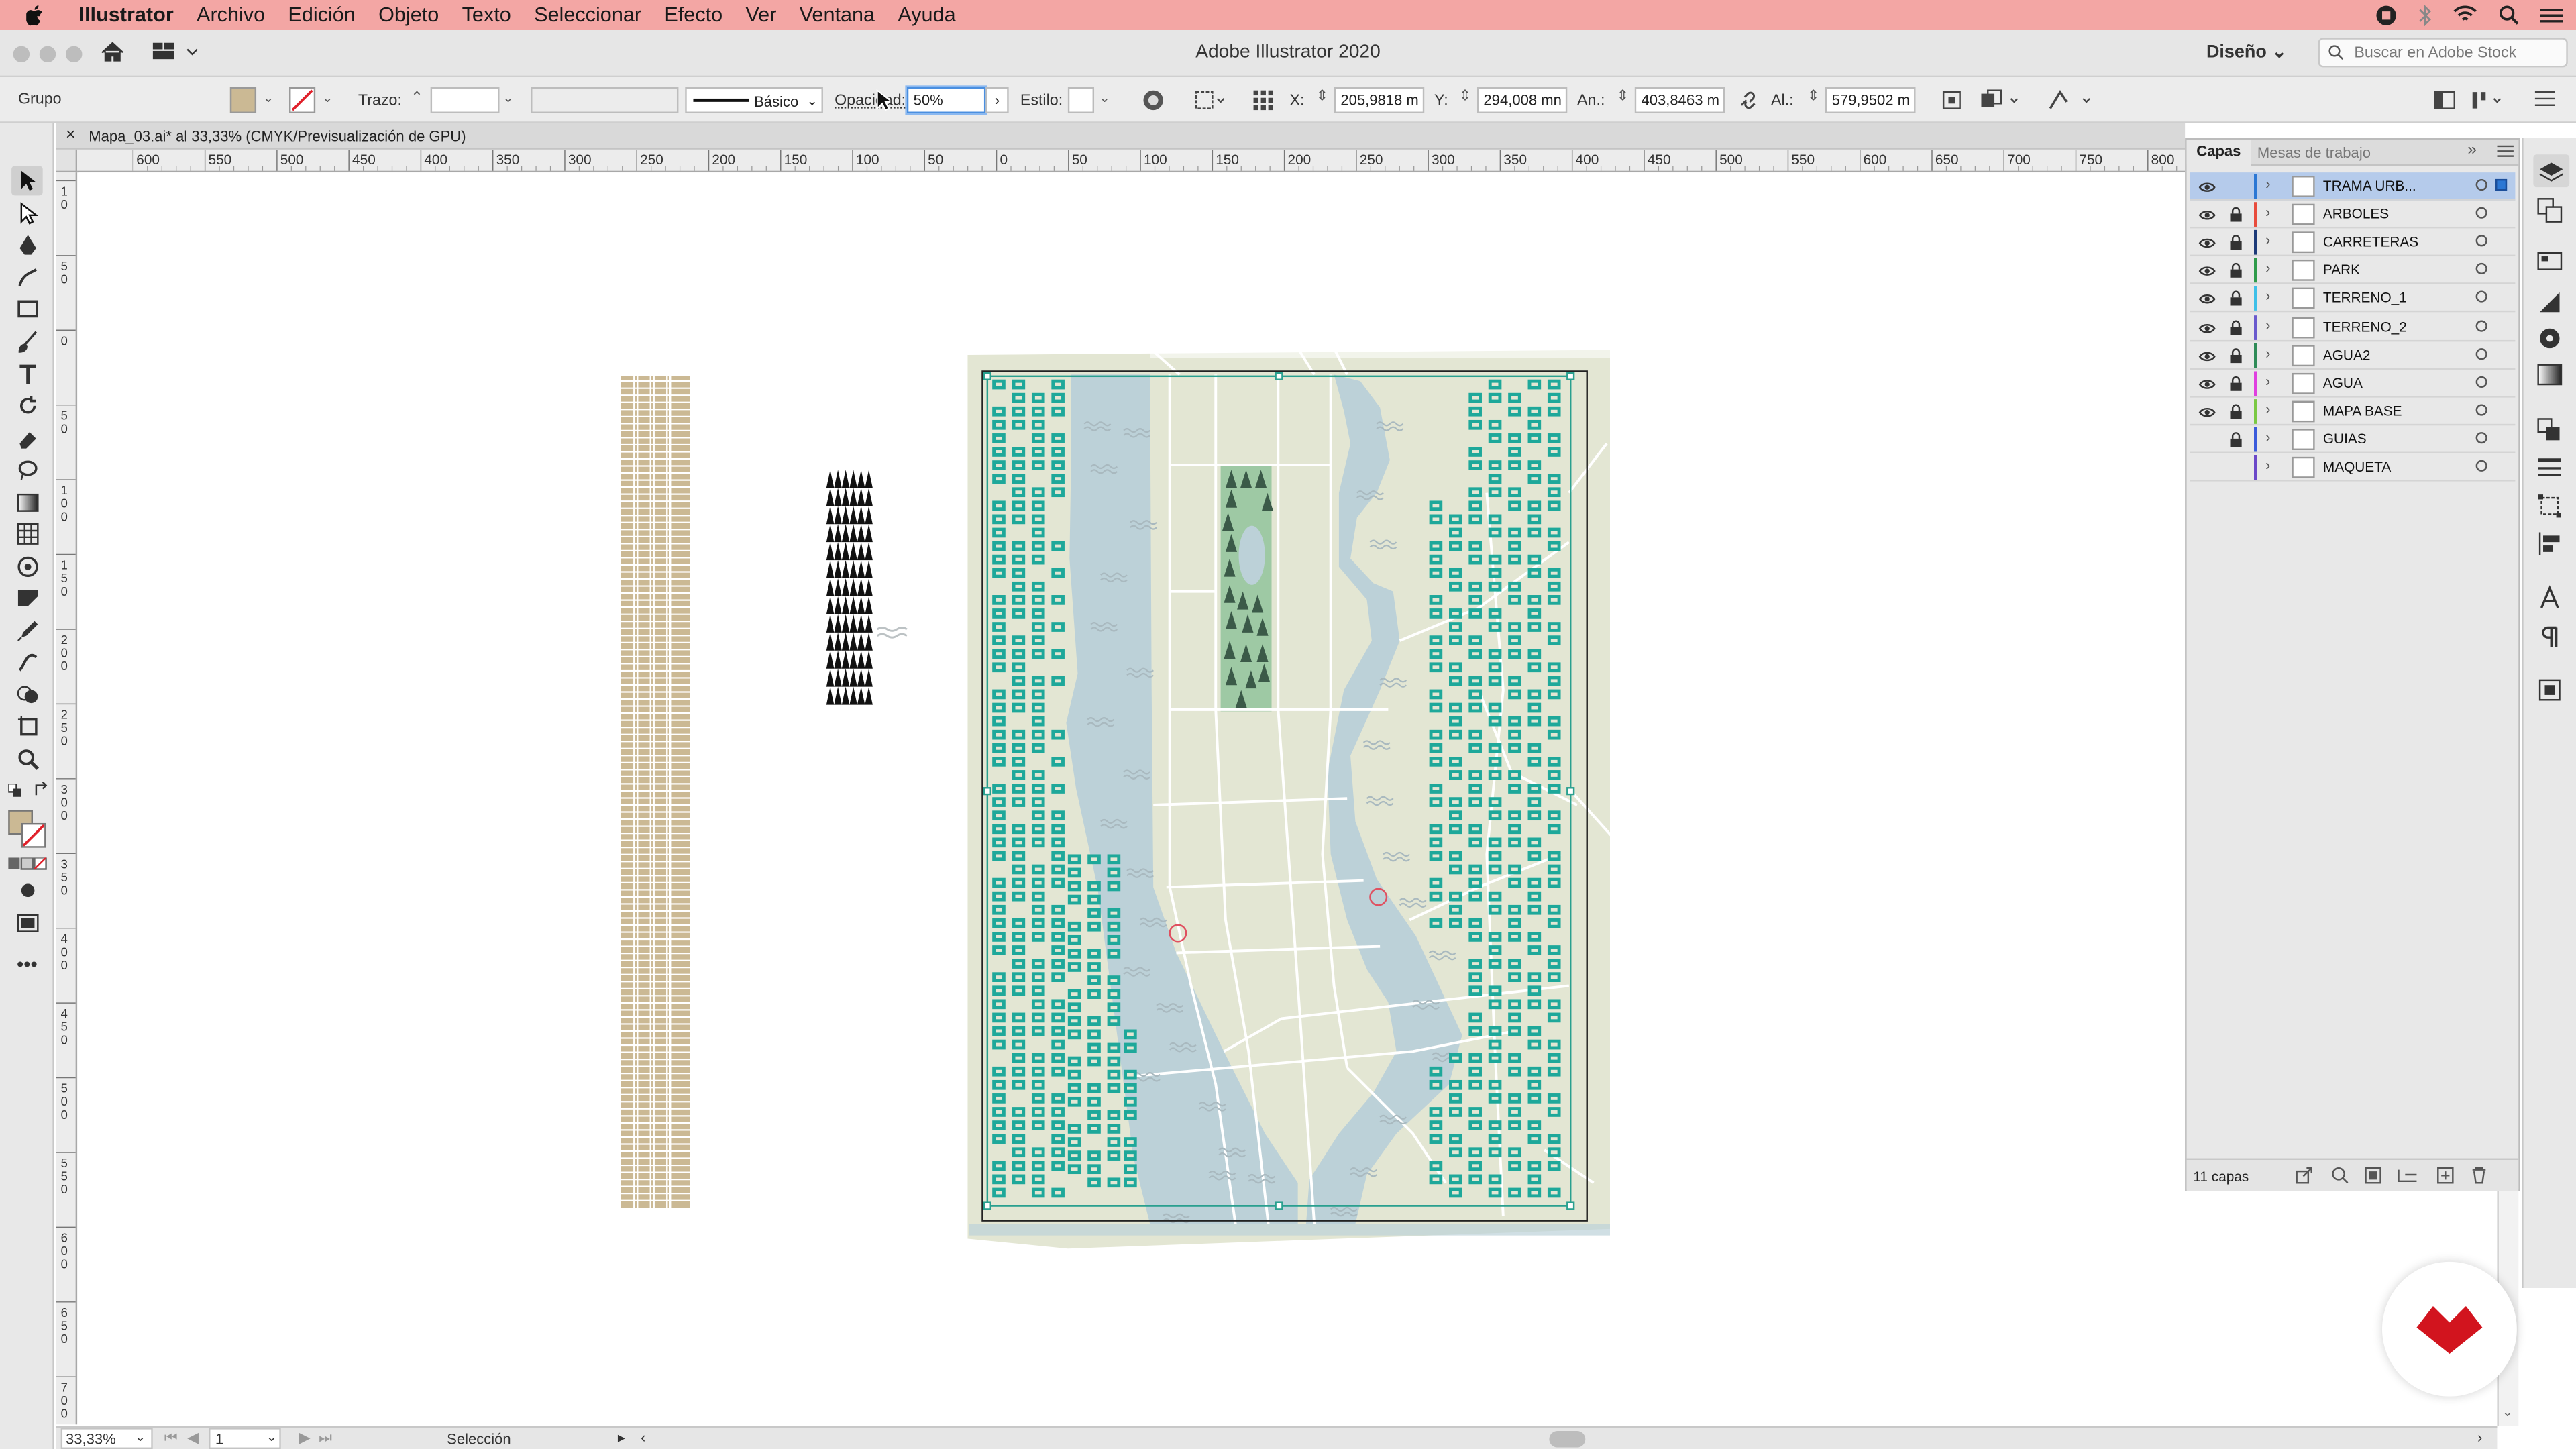  Describe the element at coordinates (1210, 100) in the screenshot. I see `align-options-icon` at that location.